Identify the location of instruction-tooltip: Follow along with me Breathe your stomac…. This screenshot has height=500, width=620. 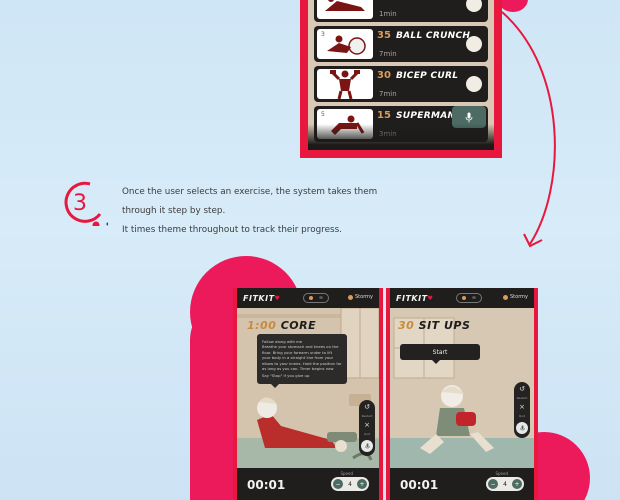
(302, 361).